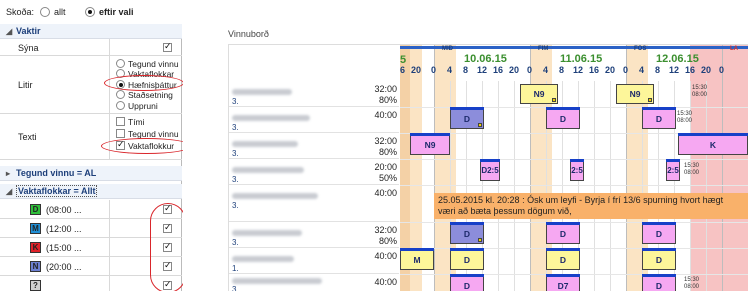 Image resolution: width=748 pixels, height=291 pixels. What do you see at coordinates (505, 211) in the screenshot?
I see `note-line: væri að bæta þessum dögum við,` at bounding box center [505, 211].